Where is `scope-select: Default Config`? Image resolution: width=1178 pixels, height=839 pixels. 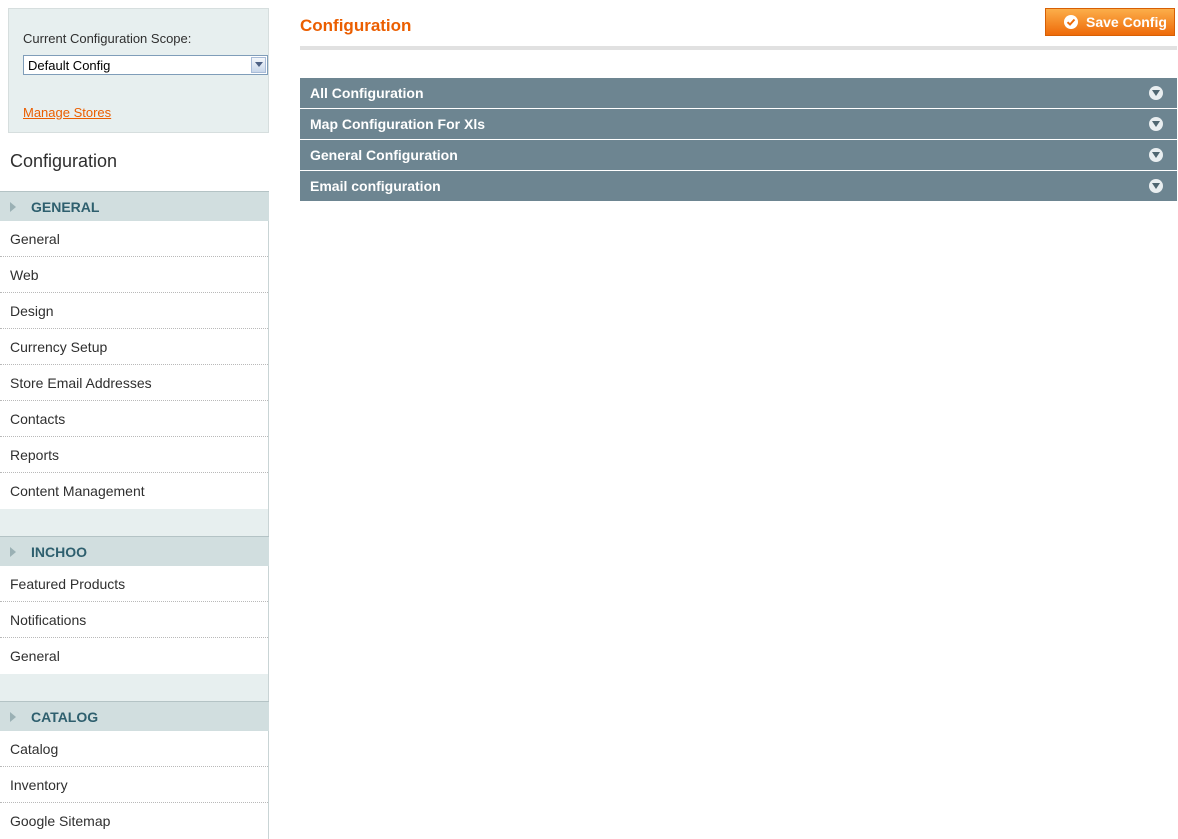
scope-select: Default Config is located at coordinates (145, 65).